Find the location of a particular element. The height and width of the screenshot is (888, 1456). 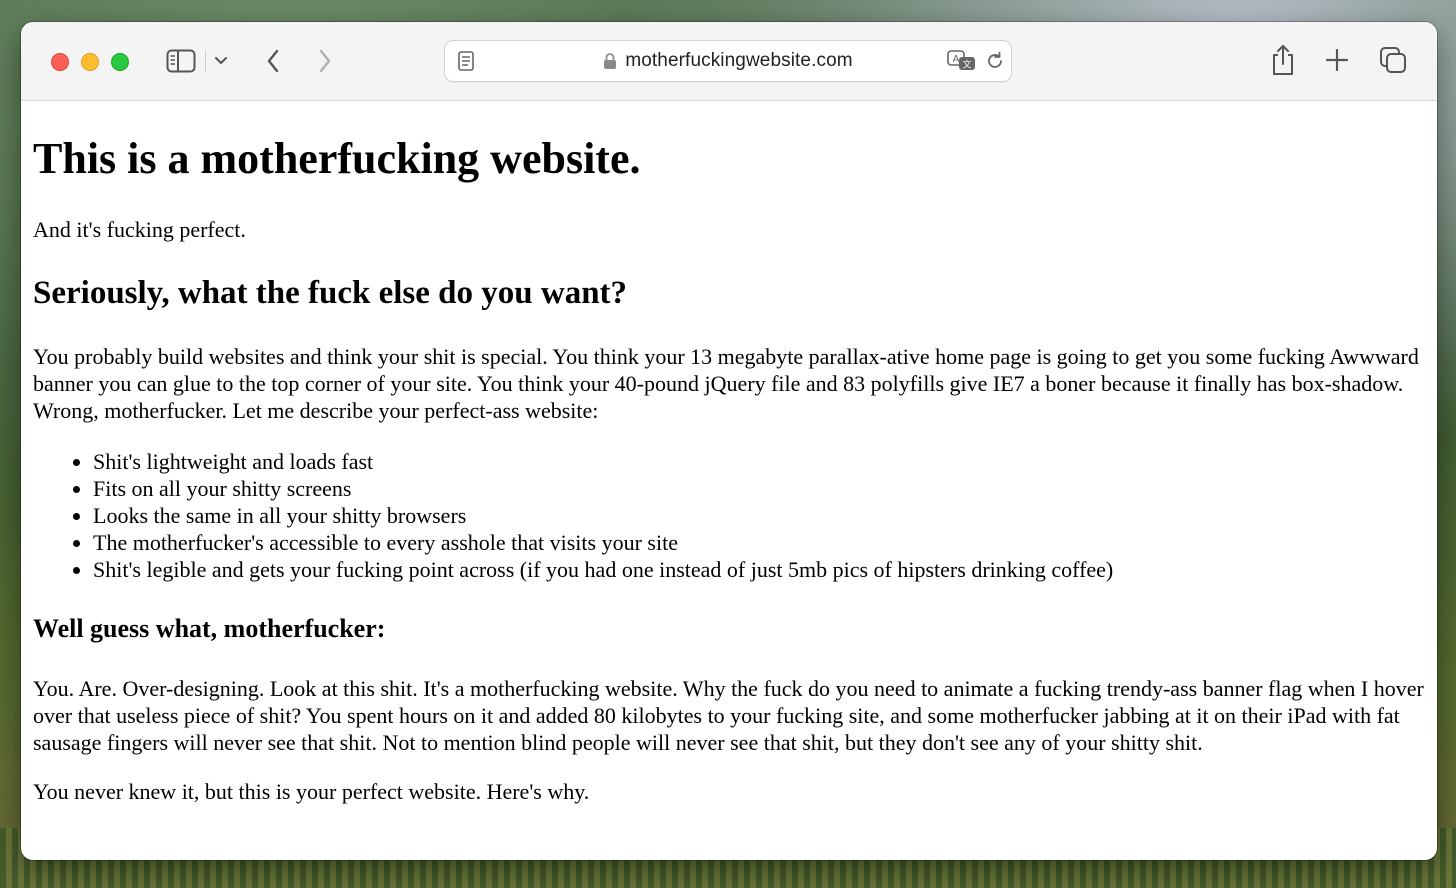

url-text: motherfuckingwebsite.com is located at coordinates (738, 61).